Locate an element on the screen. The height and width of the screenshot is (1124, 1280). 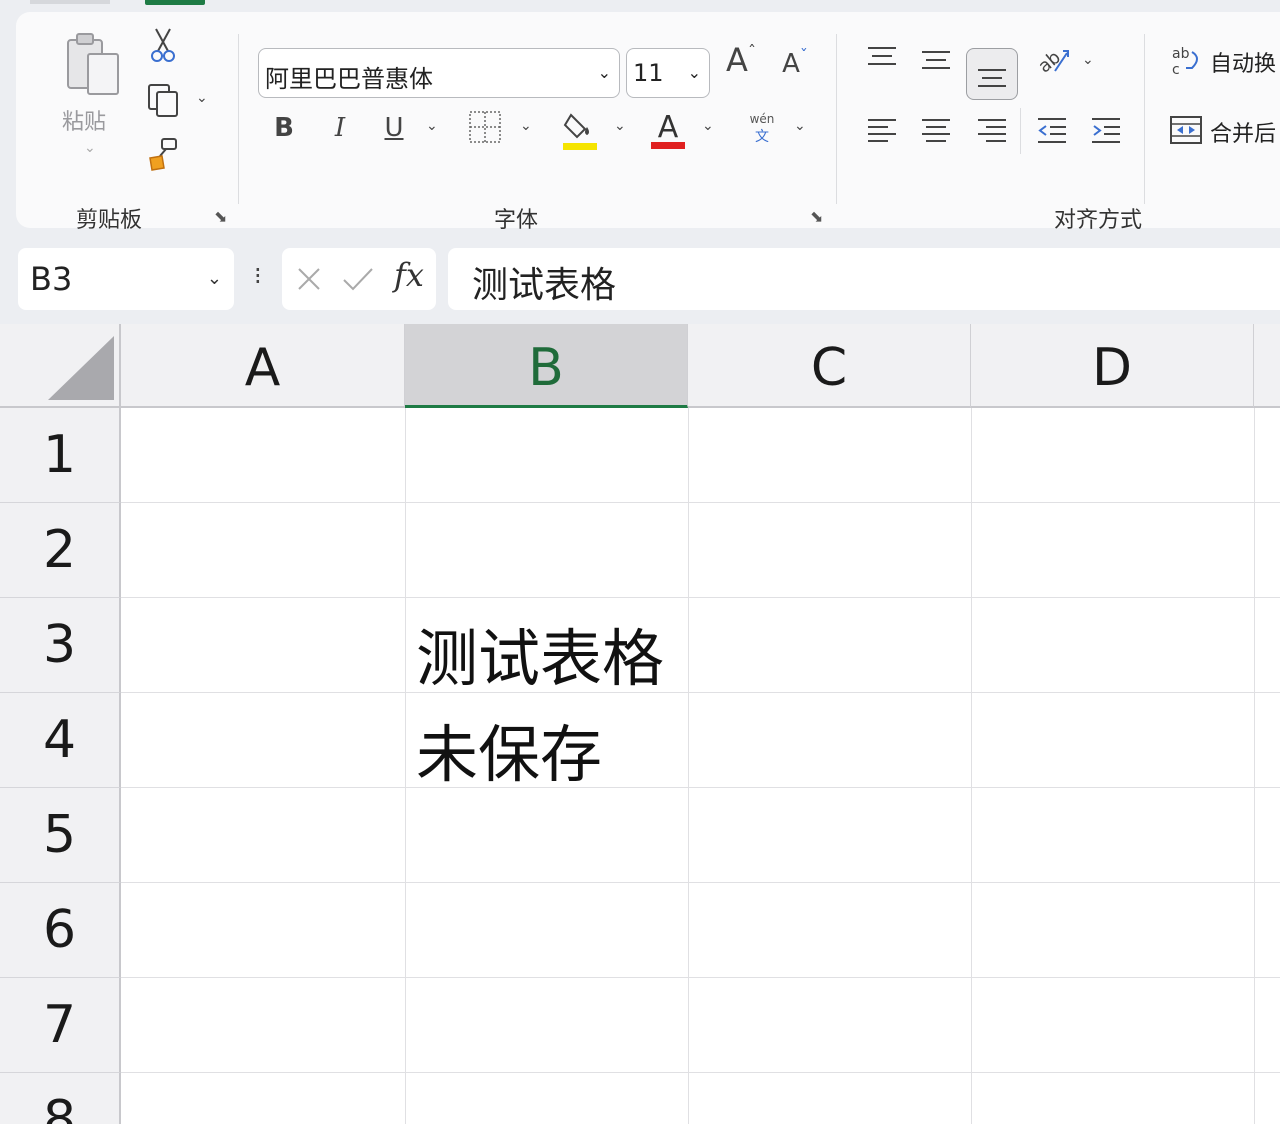
more-options-icon: ⁝ is located at coordinates (258, 276).